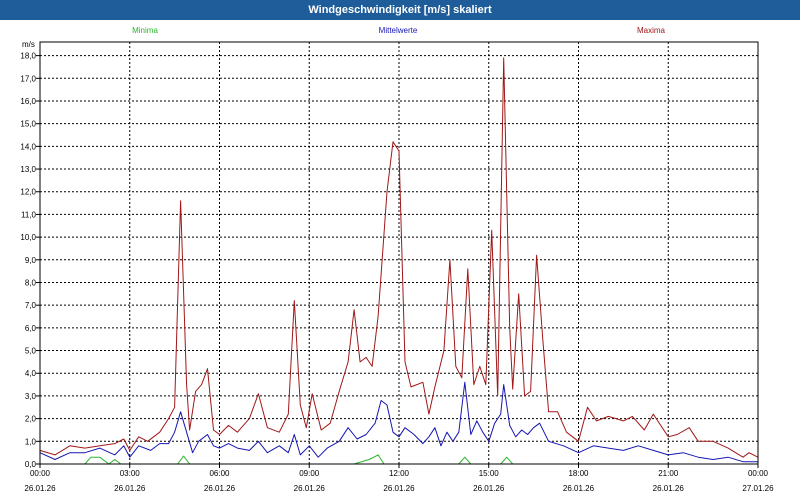 Image resolution: width=800 pixels, height=500 pixels. I want to click on x-tick-time-label: 06:00, so click(219, 473).